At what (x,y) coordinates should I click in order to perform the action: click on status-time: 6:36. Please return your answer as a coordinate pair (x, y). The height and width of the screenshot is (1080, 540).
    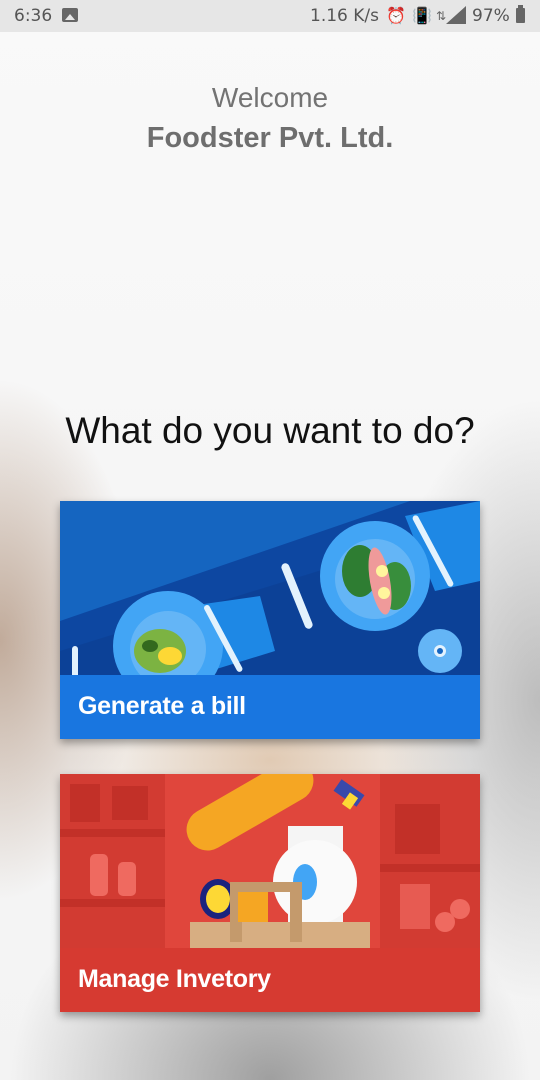
    Looking at the image, I should click on (33, 16).